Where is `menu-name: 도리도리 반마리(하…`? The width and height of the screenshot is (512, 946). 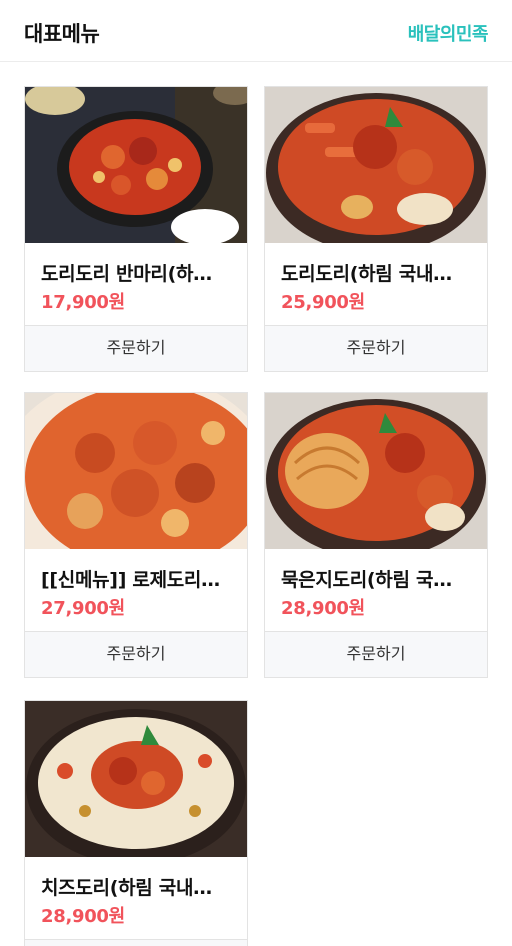
menu-name: 도리도리 반마리(하… is located at coordinates (126, 274).